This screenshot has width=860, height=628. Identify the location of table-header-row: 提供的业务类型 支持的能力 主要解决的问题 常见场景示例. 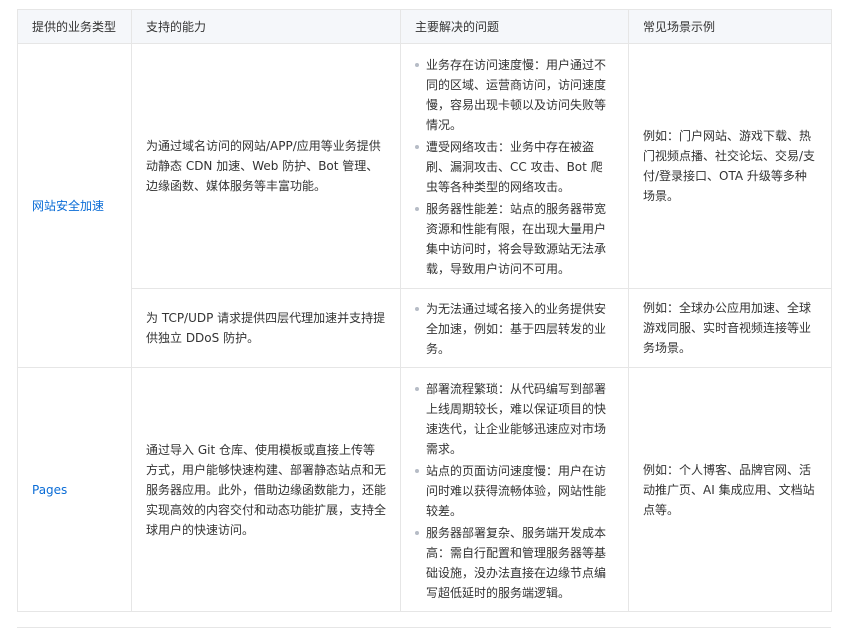
(424, 26).